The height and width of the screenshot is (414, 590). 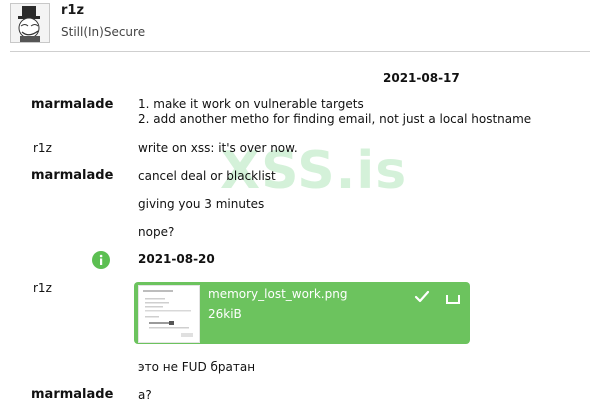 What do you see at coordinates (302, 313) in the screenshot?
I see `file-attachment: memory_lost_work.png 26kiB` at bounding box center [302, 313].